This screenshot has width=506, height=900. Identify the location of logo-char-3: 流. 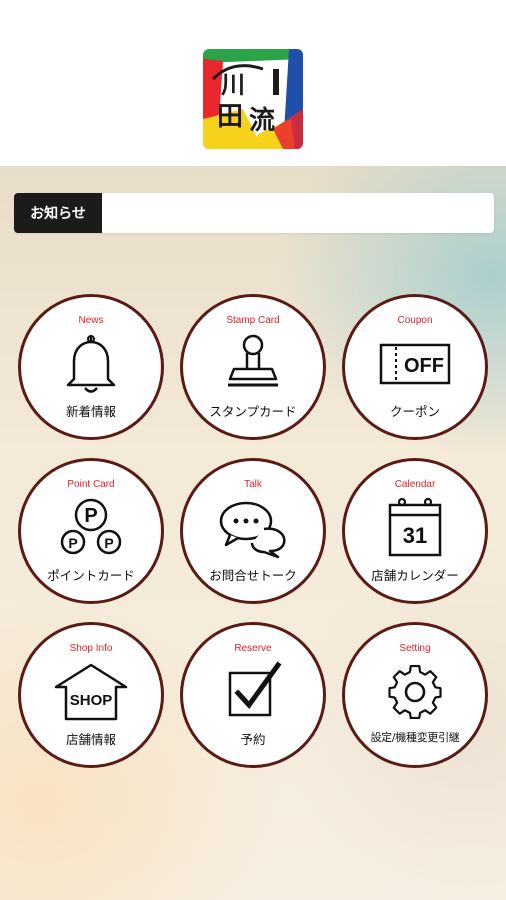
(262, 121).